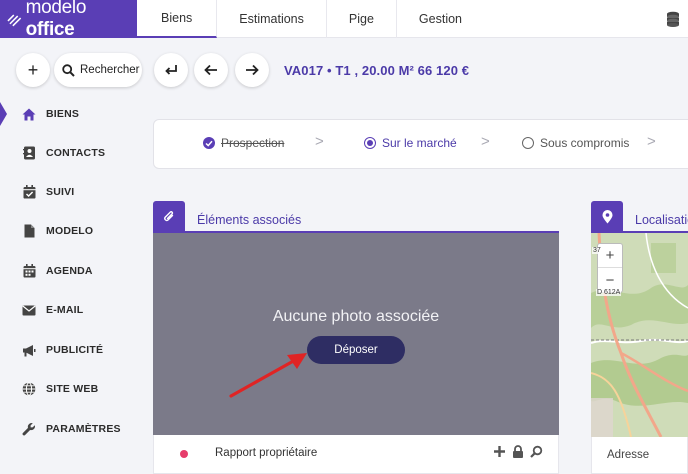 The width and height of the screenshot is (688, 474). Describe the element at coordinates (440, 19) in the screenshot. I see `tab-gestion: Gestion` at that location.